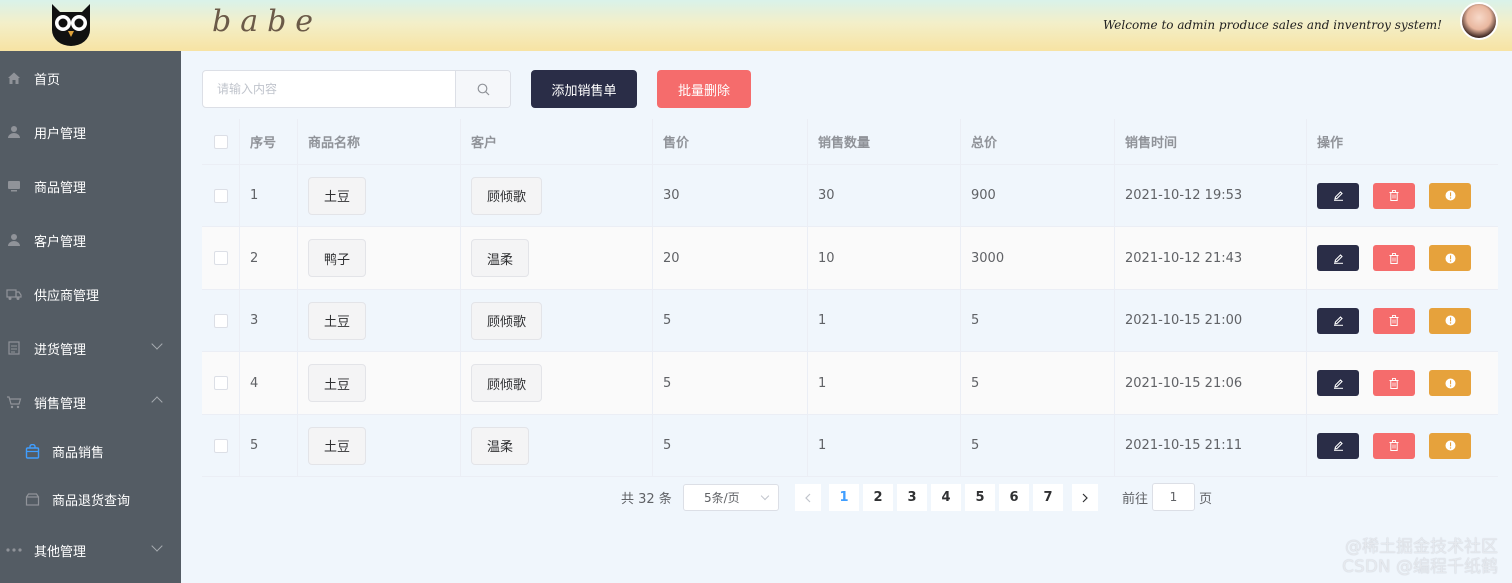 Image resolution: width=1512 pixels, height=583 pixels. Describe the element at coordinates (730, 320) in the screenshot. I see `cell-price: 5` at that location.